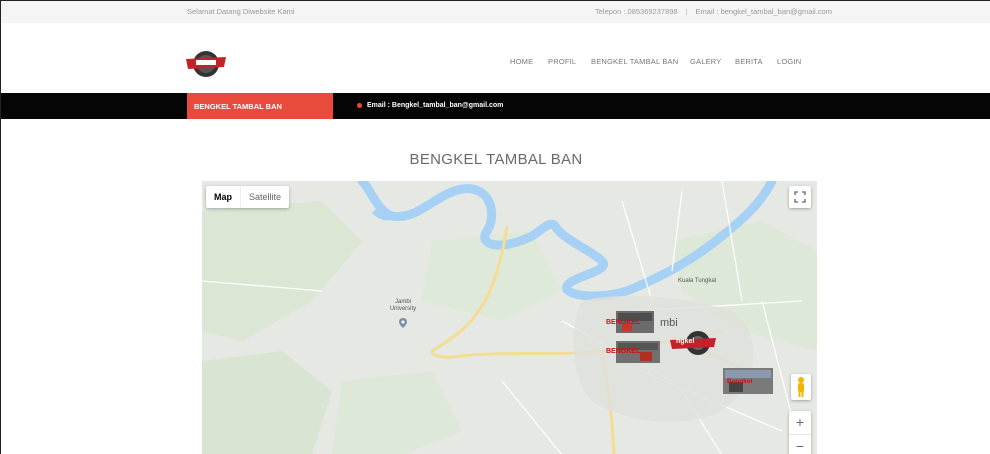 The image size is (990, 454). I want to click on page-title: BENGKEL TAMBAL BAN, so click(496, 159).